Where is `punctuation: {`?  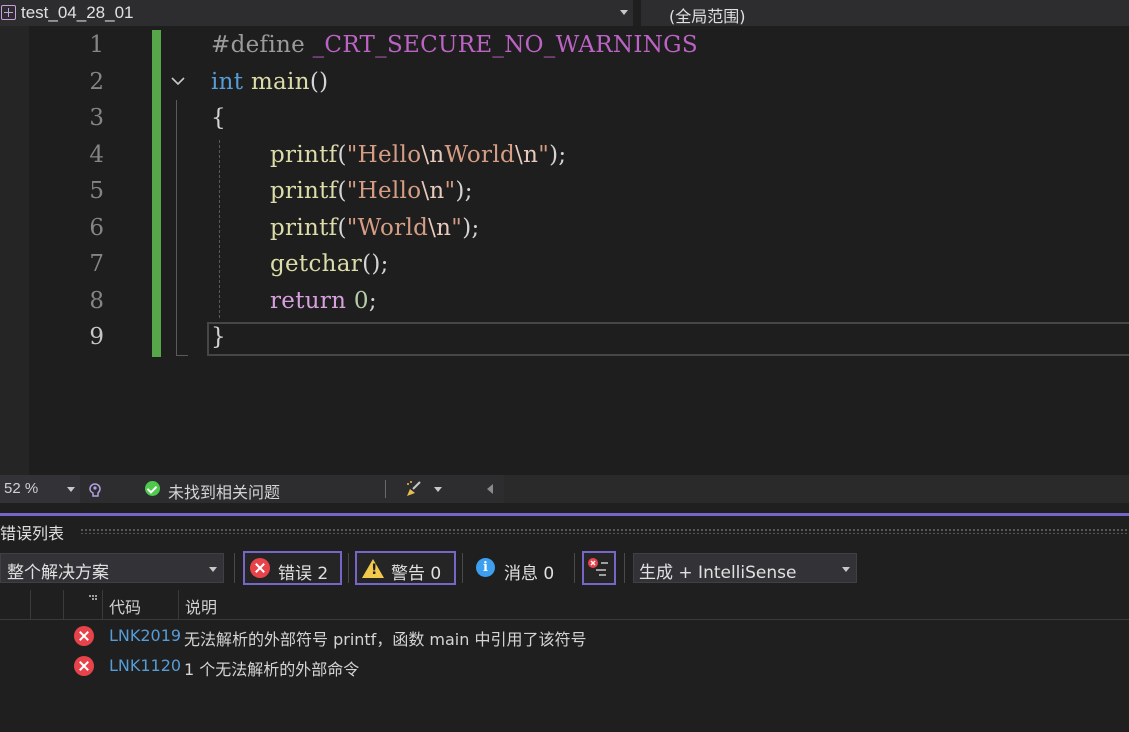
punctuation: { is located at coordinates (218, 118).